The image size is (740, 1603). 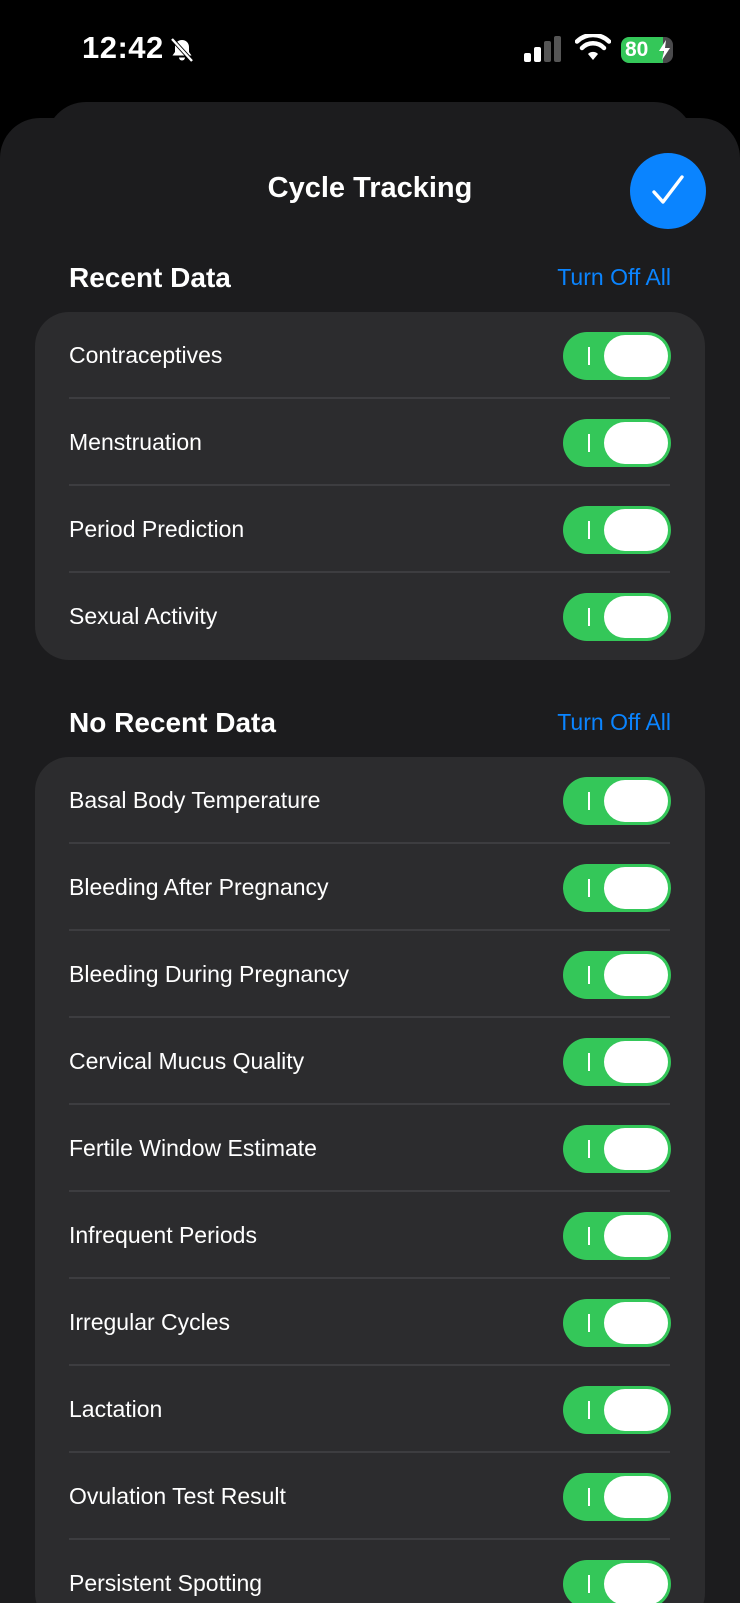 What do you see at coordinates (116, 1409) in the screenshot?
I see `list-item-label: Lactation` at bounding box center [116, 1409].